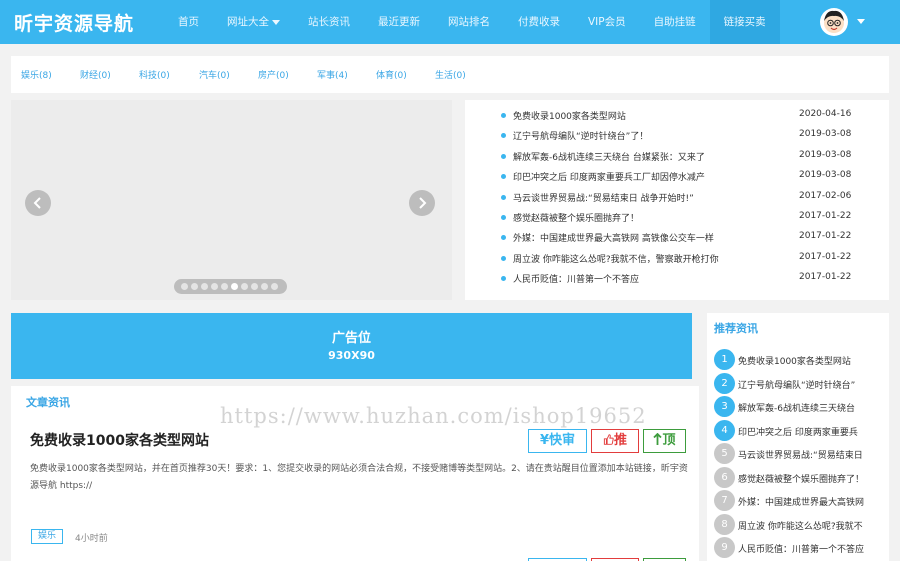 This screenshot has width=900, height=561. What do you see at coordinates (248, 22) in the screenshot?
I see `nav-sites-label: 网址大全` at bounding box center [248, 22].